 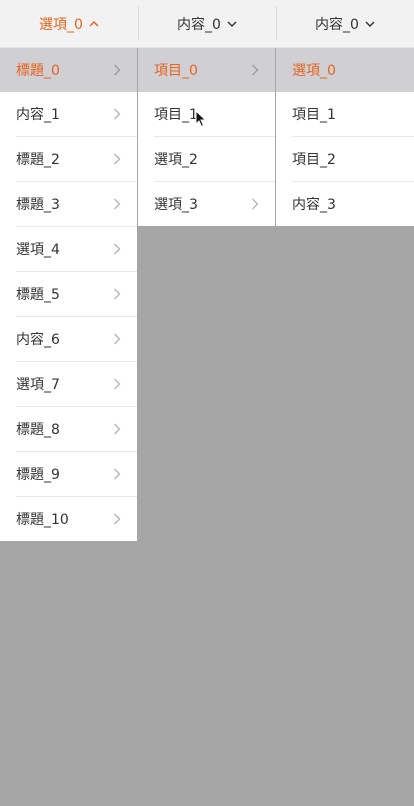 I want to click on menu-item: 標題_10, so click(x=68, y=519).